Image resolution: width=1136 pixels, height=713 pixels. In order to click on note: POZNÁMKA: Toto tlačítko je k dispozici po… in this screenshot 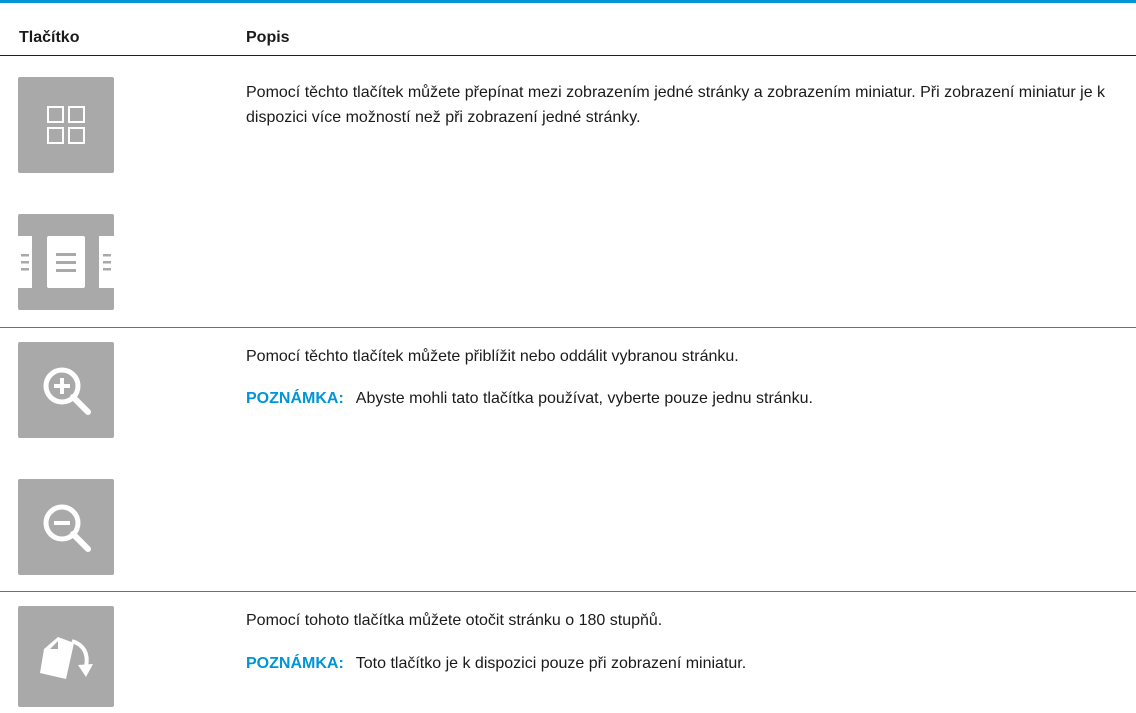, I will do `click(676, 664)`.